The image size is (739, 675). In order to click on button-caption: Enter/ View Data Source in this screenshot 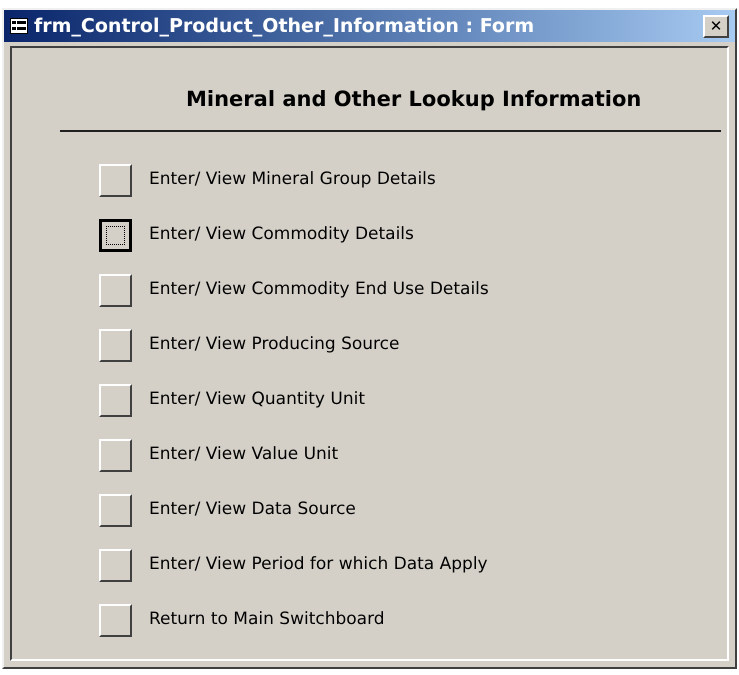, I will do `click(252, 510)`.